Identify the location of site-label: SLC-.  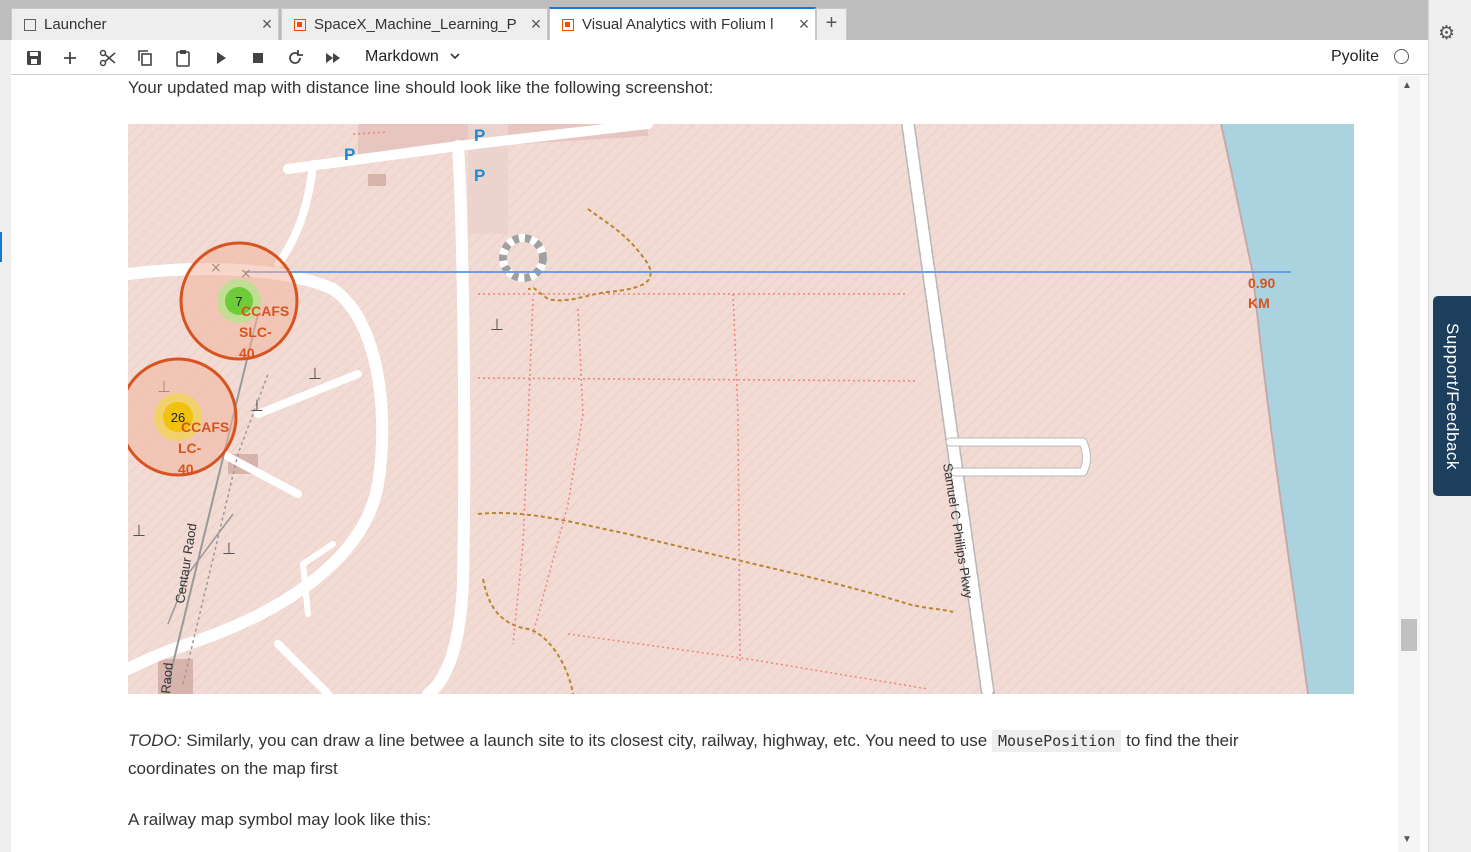
(255, 332).